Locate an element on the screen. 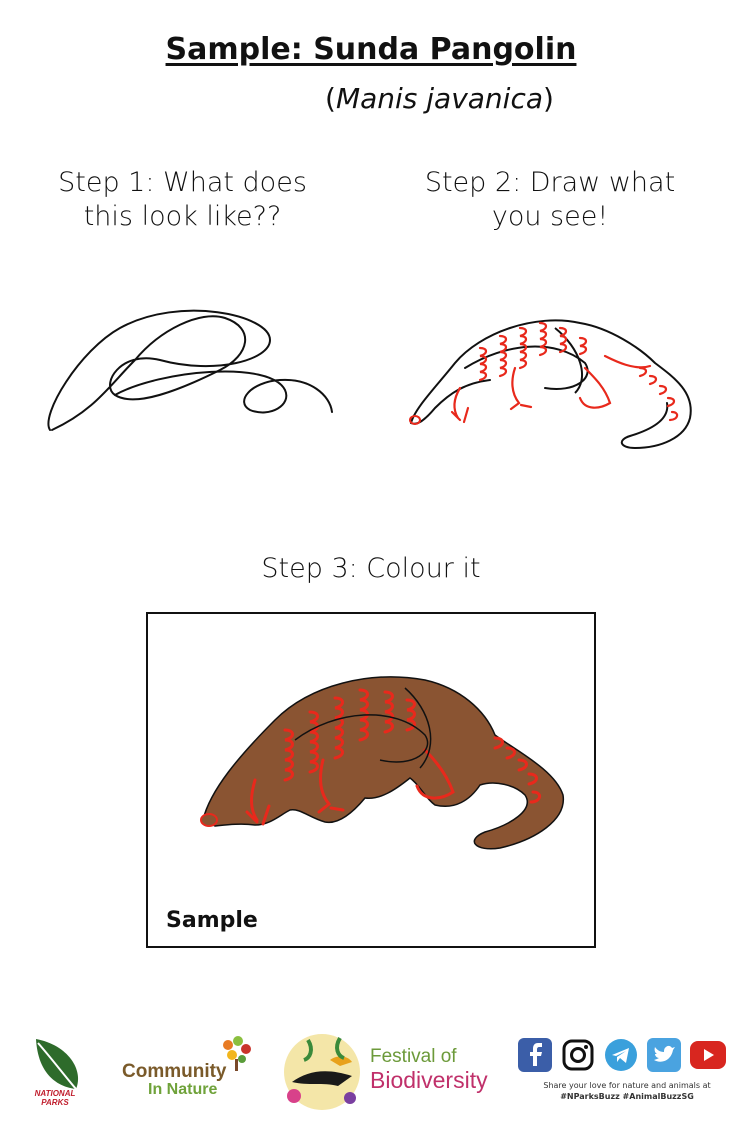  festival-line1: Festival of is located at coordinates (413, 1056).